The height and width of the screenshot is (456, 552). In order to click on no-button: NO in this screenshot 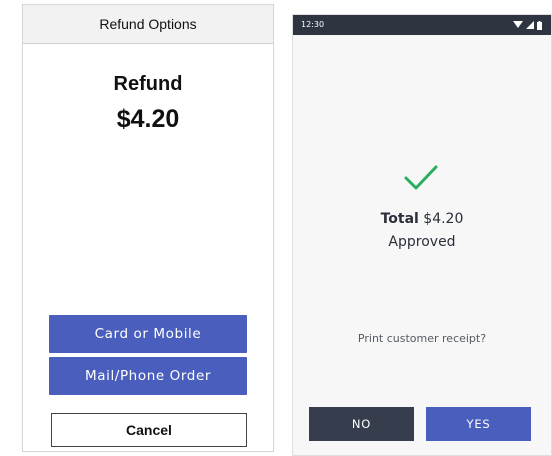, I will do `click(361, 424)`.